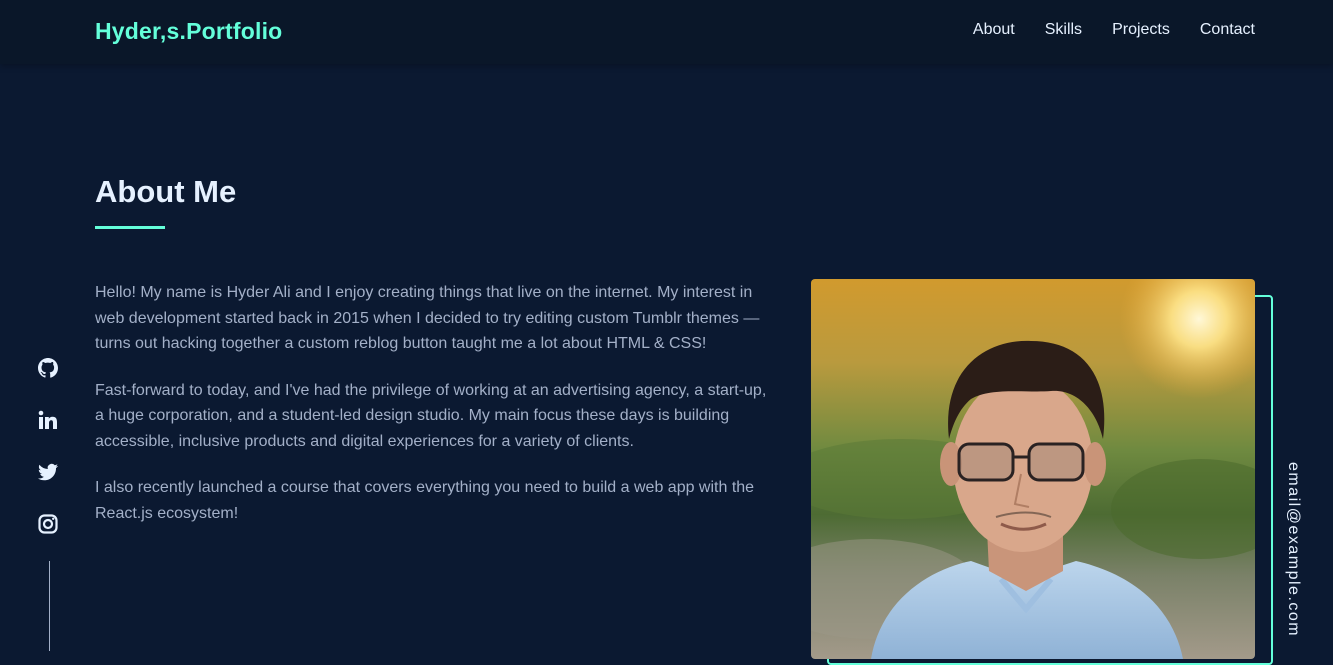 The image size is (1333, 665). I want to click on github-icon, so click(48, 368).